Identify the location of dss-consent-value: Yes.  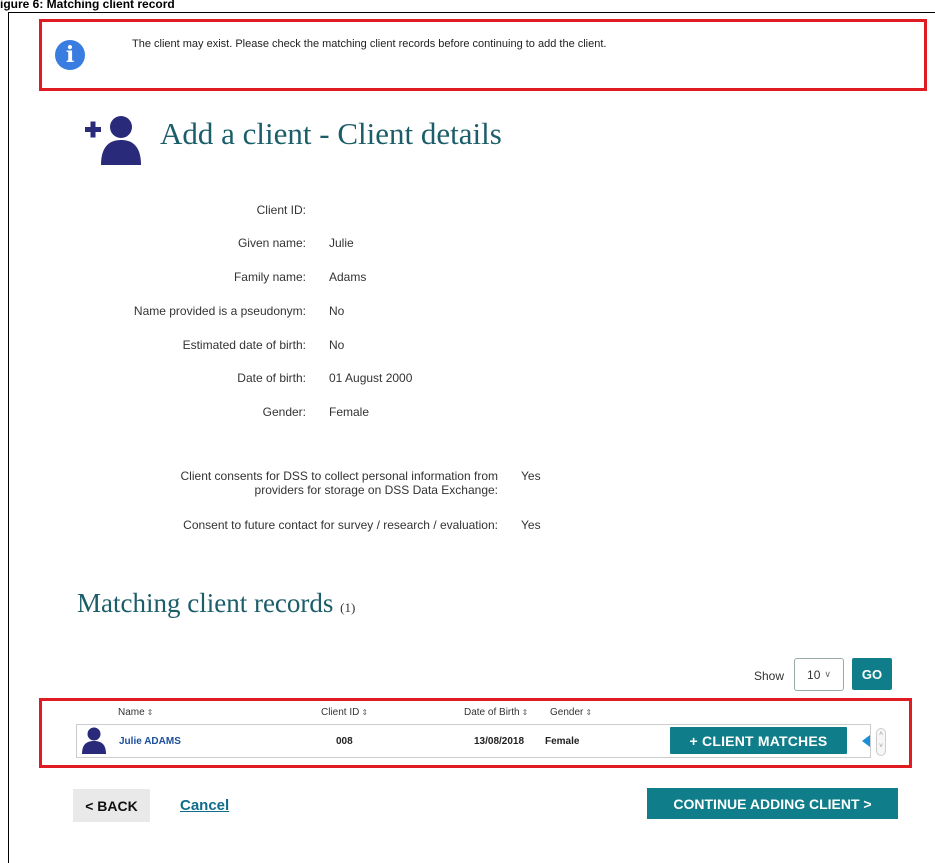
(531, 476).